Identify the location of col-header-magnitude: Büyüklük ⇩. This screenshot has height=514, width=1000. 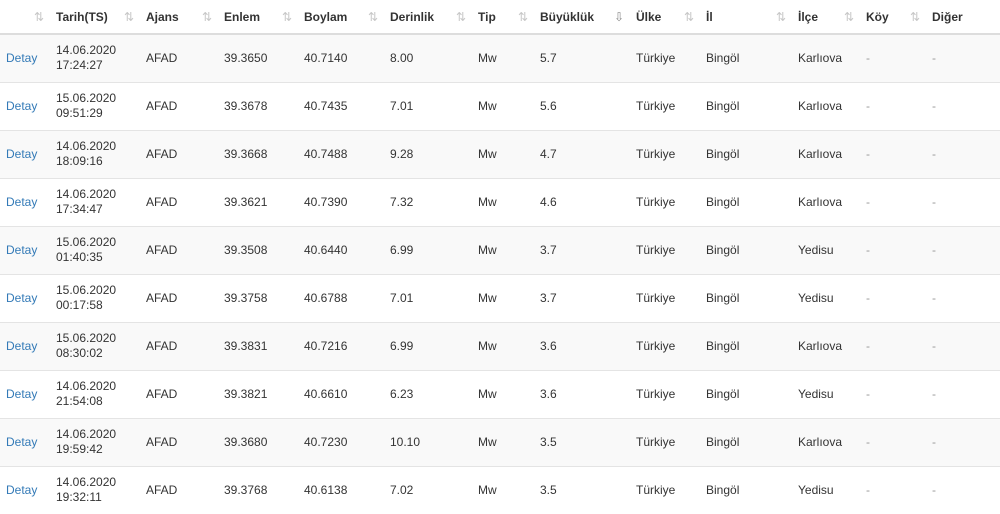
(582, 17).